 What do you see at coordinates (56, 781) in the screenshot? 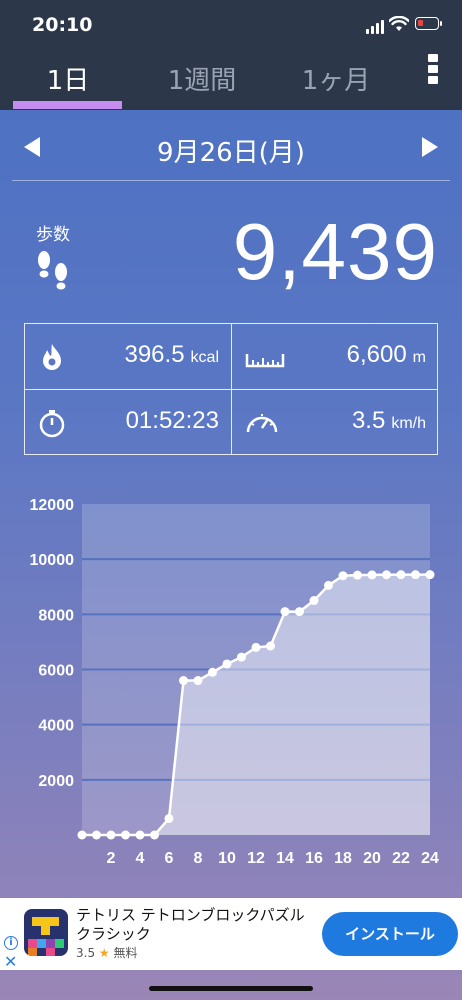
I see `y-tick-label: 2000` at bounding box center [56, 781].